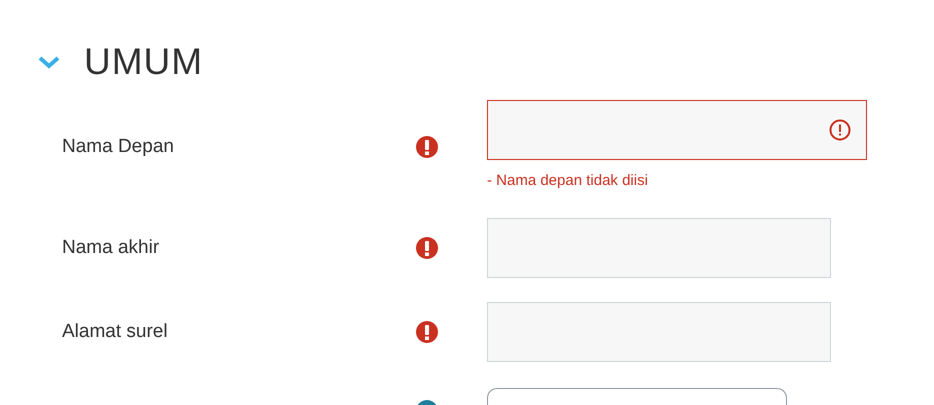 The image size is (934, 405). Describe the element at coordinates (840, 130) in the screenshot. I see `warning-icon` at that location.